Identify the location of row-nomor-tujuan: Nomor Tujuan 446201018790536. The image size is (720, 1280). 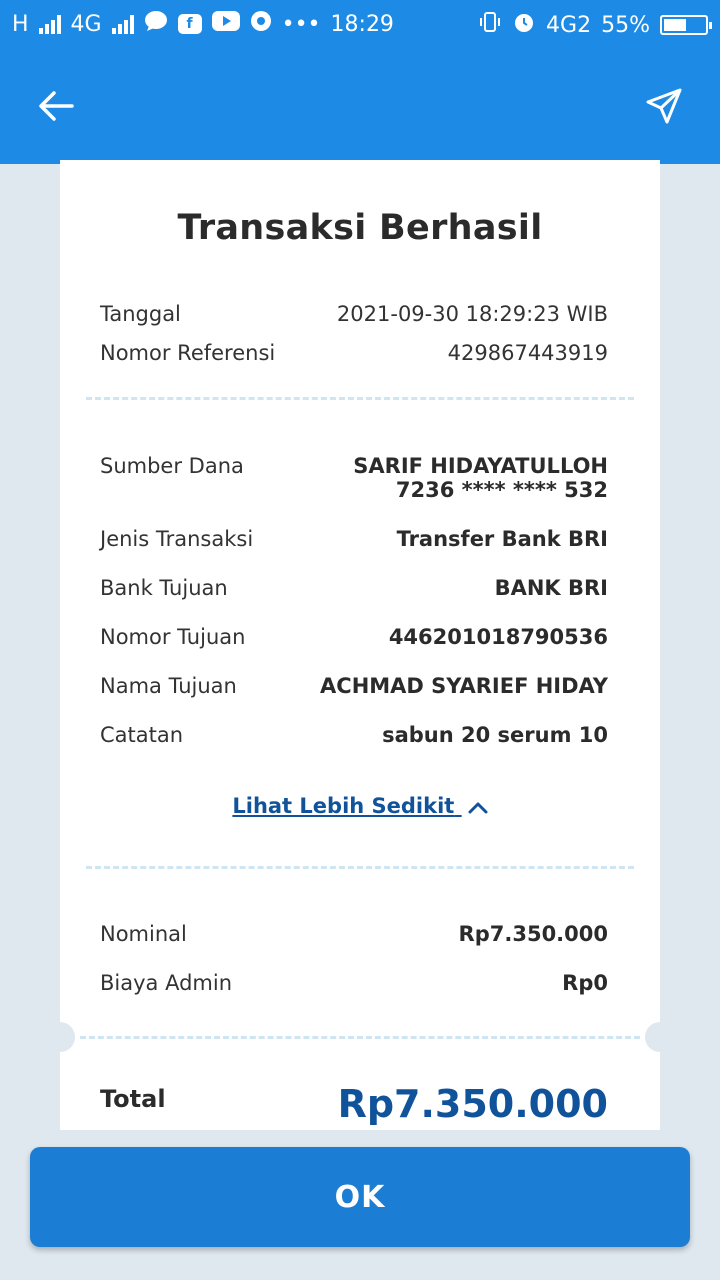
(354, 637).